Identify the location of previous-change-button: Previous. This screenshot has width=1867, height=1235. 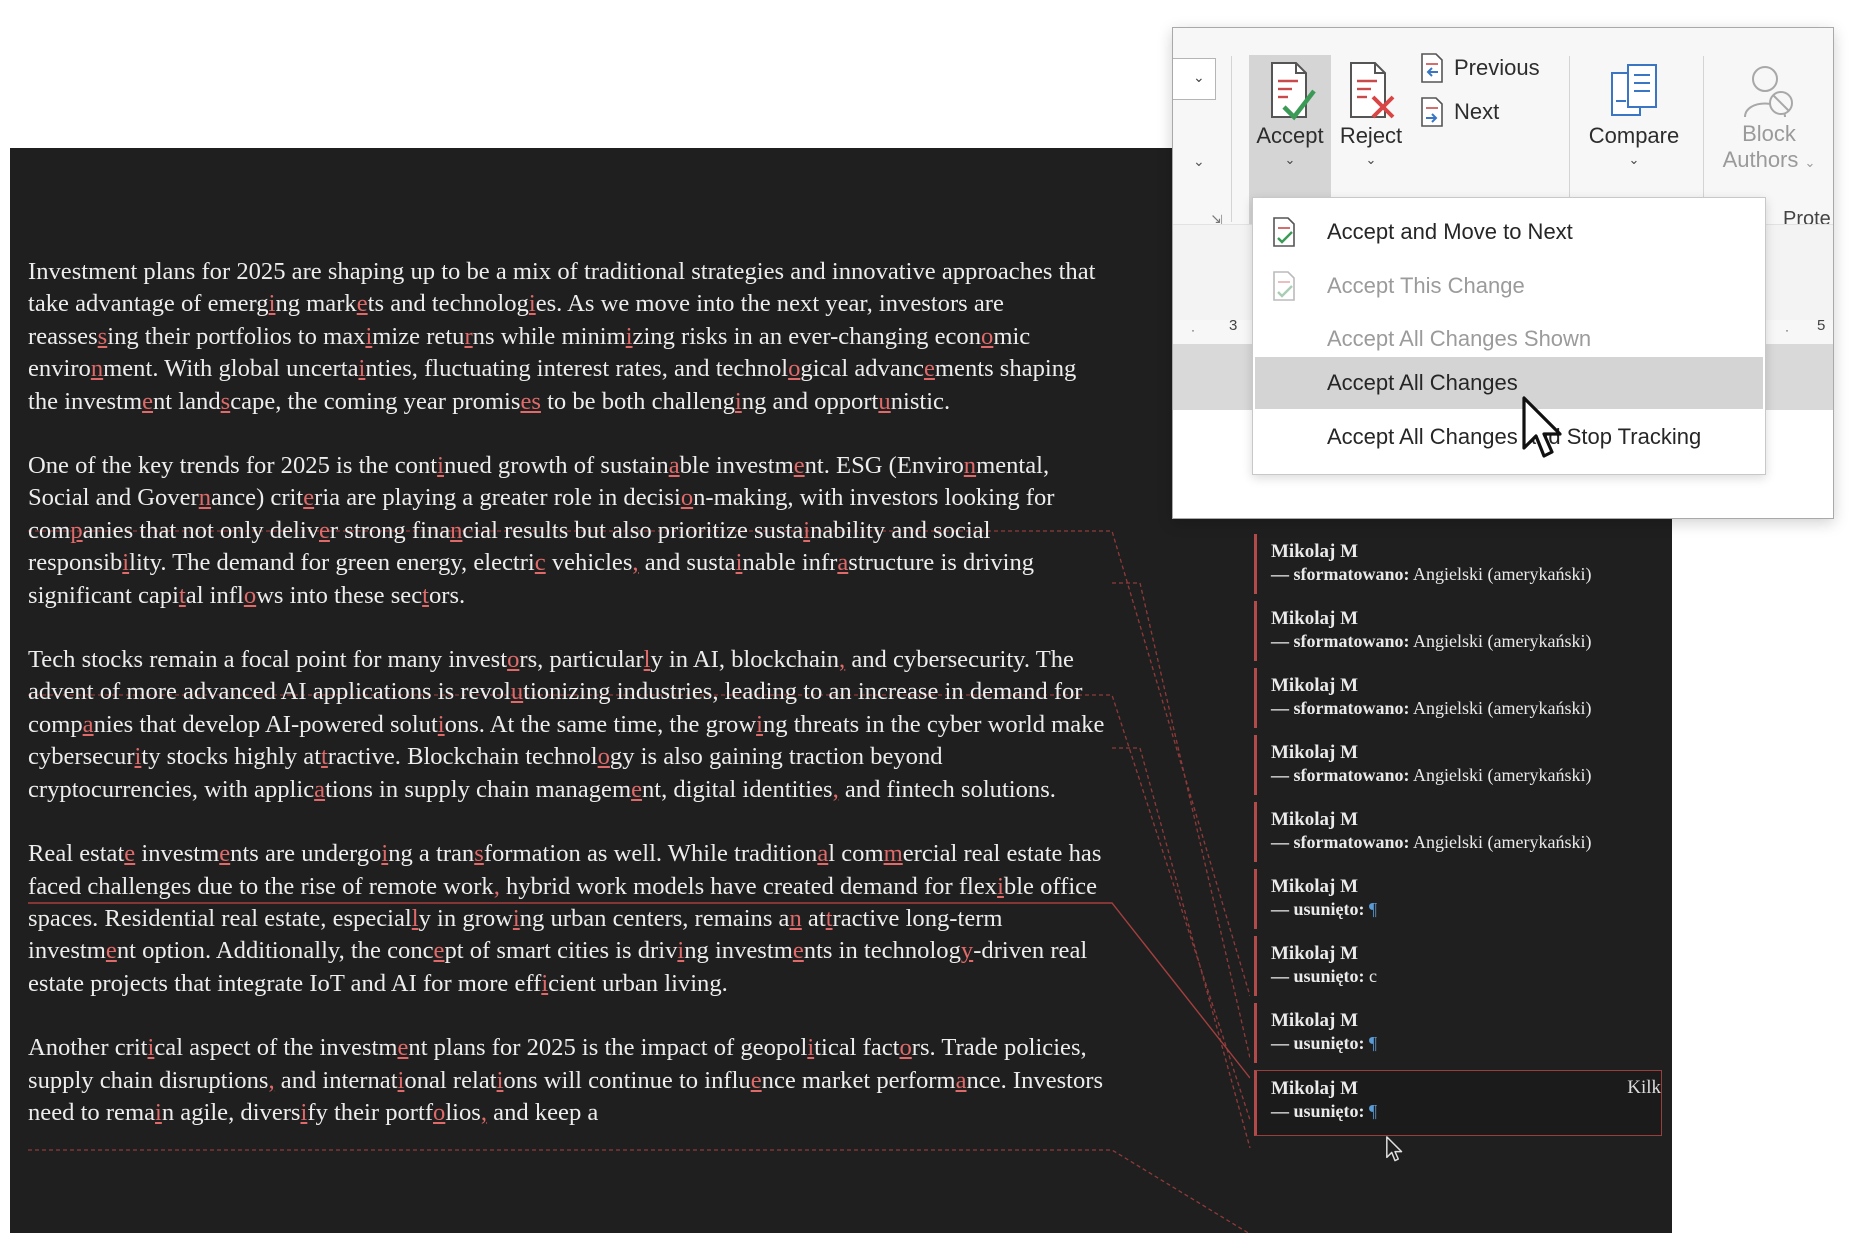
(1479, 68).